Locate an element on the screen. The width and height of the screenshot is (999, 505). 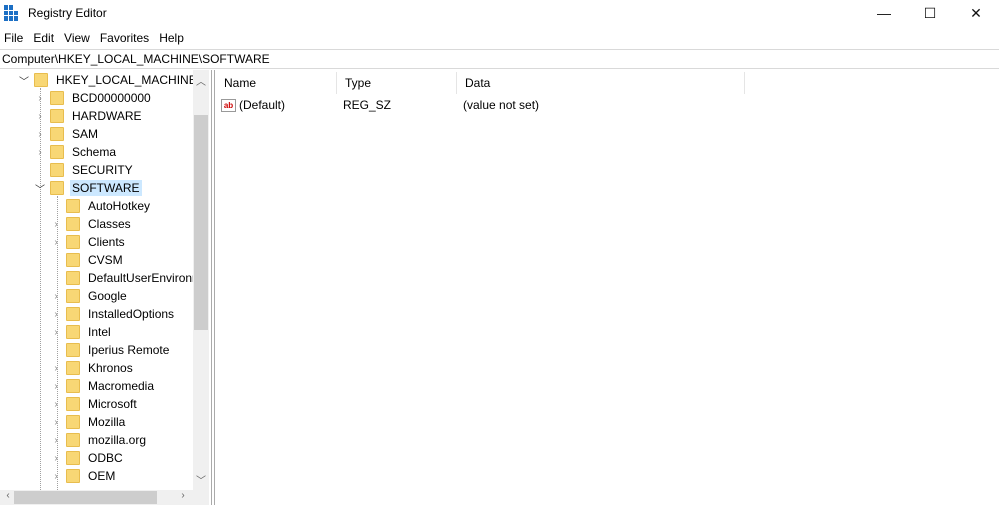
tree-item-label: HKEY_LOCAL_MACHINE is located at coordinates (126, 80).